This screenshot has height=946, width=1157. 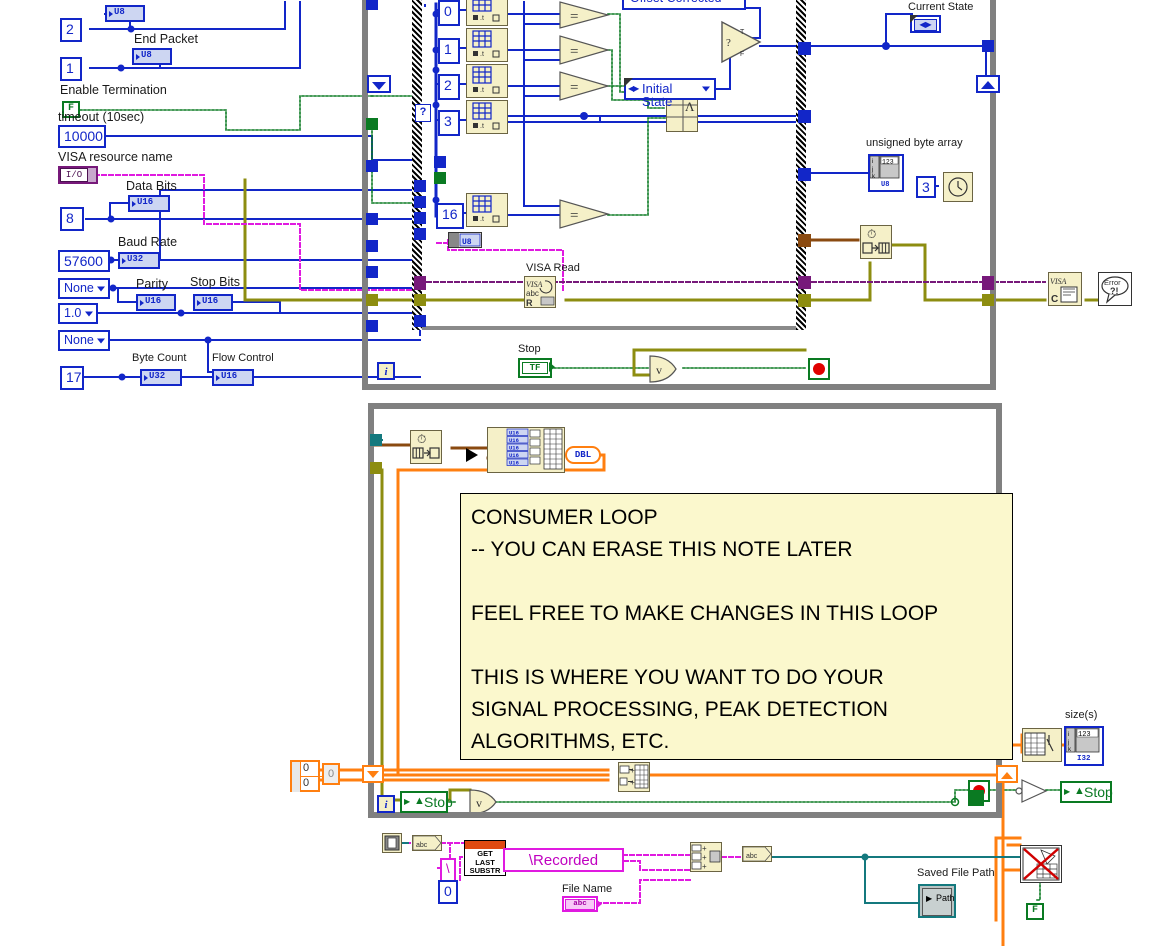 What do you see at coordinates (690, 106) in the screenshot?
I see `svg-text: Λ` at bounding box center [690, 106].